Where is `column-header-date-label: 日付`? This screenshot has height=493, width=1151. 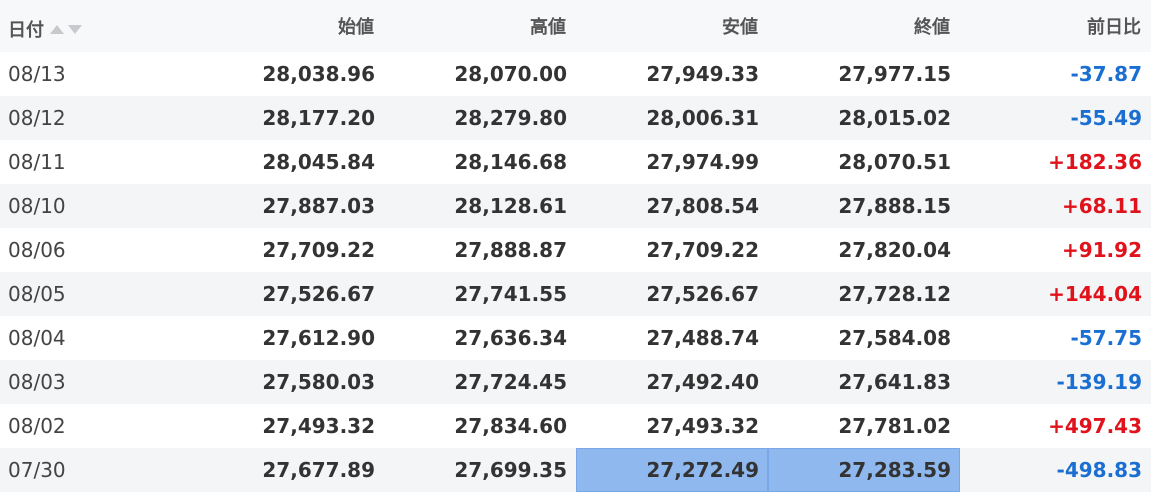
column-header-date-label: 日付 is located at coordinates (26, 30).